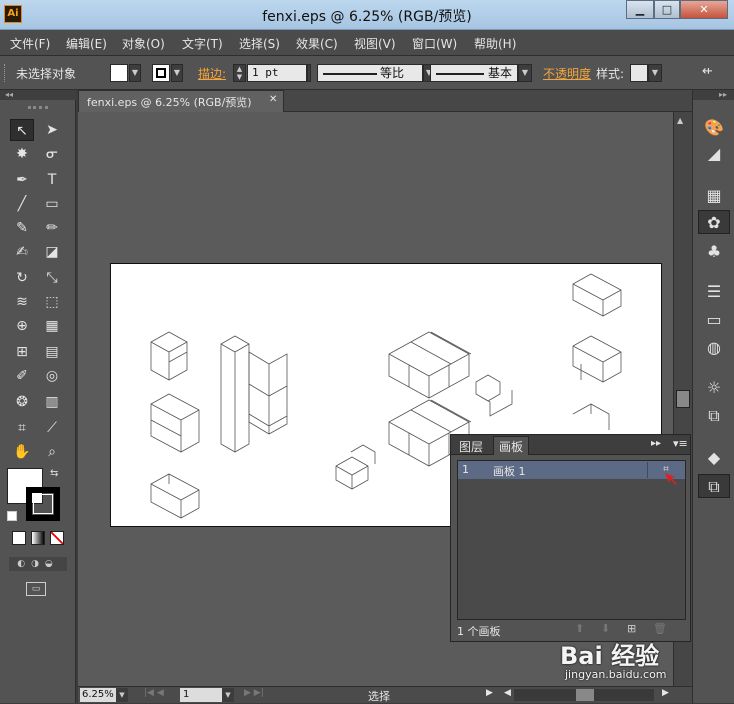  Describe the element at coordinates (54, 473) in the screenshot. I see `swap-colors-icon: ⇆` at that location.